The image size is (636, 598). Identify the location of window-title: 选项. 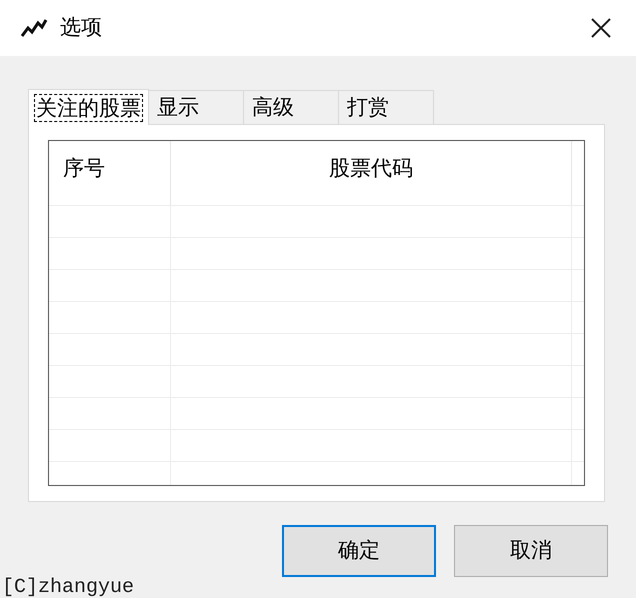
(81, 28).